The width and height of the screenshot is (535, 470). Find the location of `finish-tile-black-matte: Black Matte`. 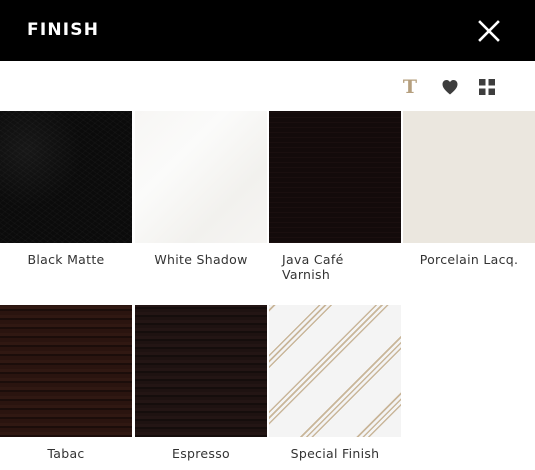

finish-tile-black-matte: Black Matte is located at coordinates (66, 189).